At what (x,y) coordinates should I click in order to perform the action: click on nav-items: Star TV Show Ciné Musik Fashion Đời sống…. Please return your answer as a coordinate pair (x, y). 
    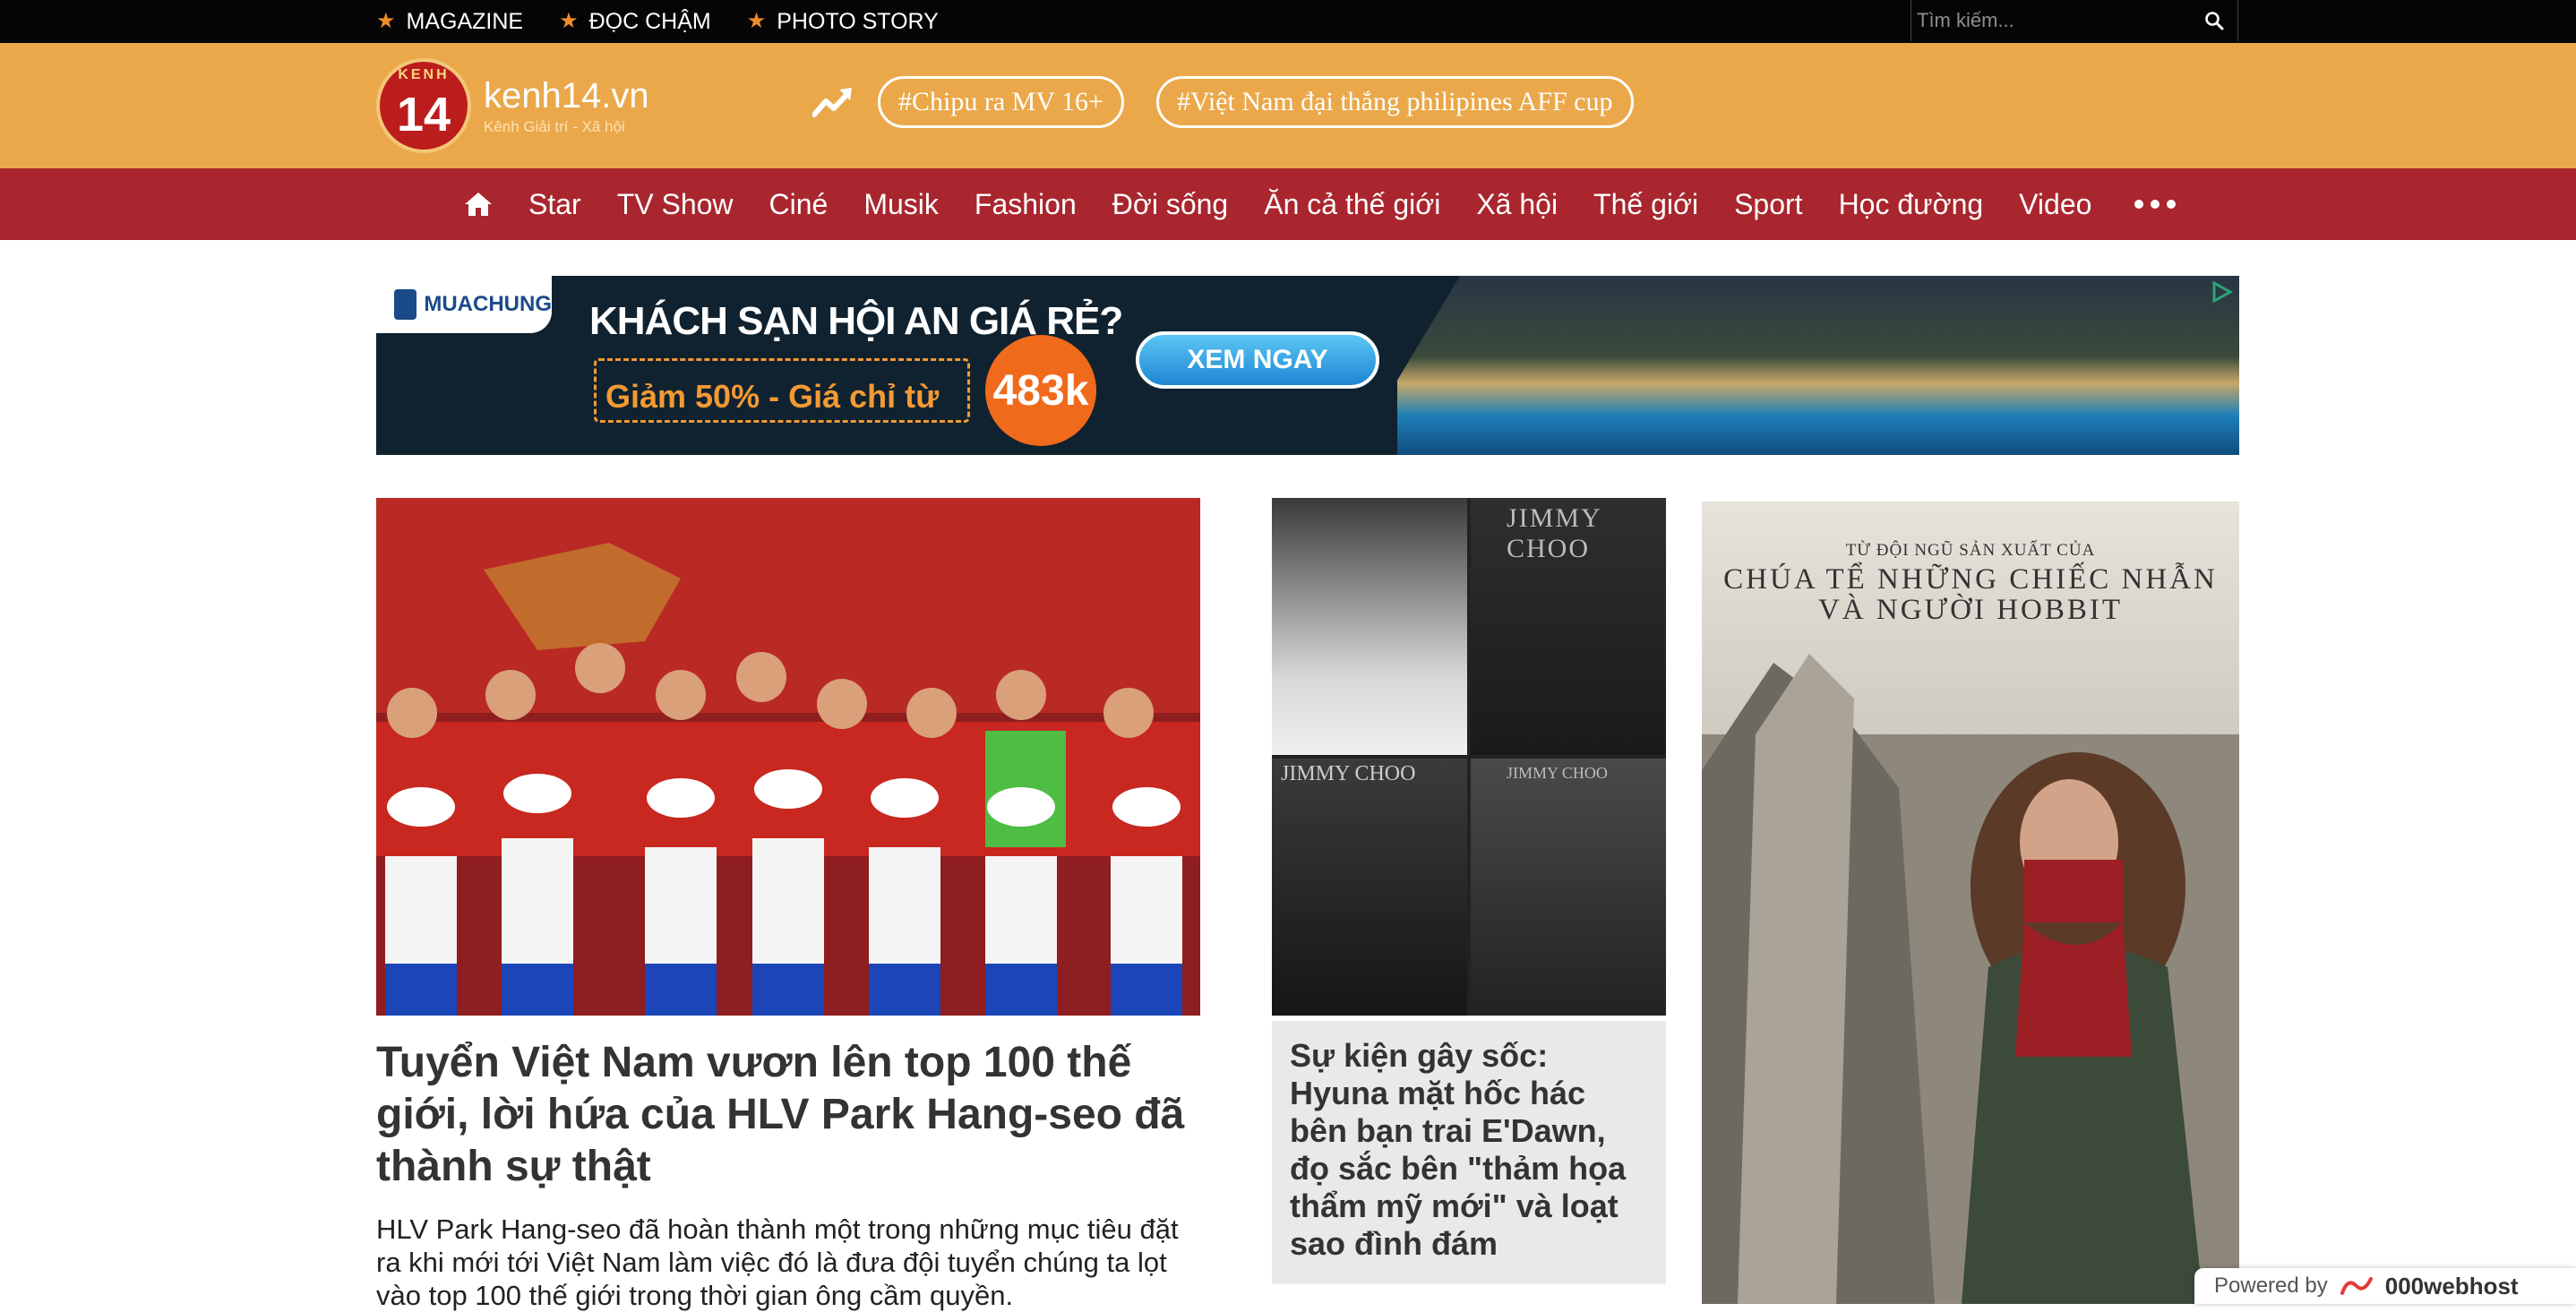
    Looking at the image, I should click on (1352, 204).